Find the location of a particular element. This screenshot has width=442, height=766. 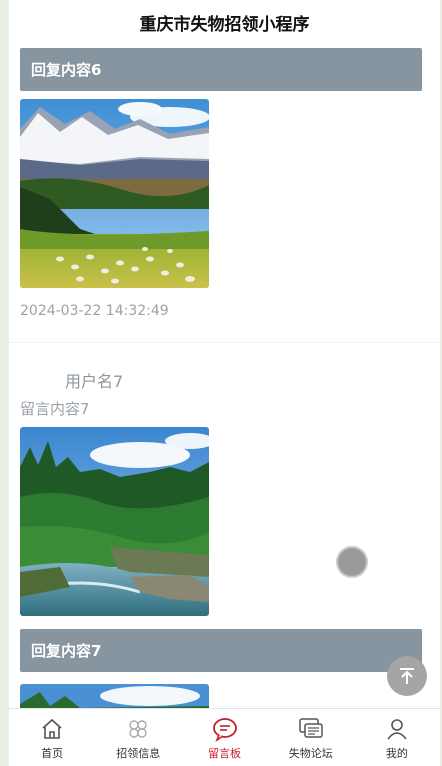

bottom-tab-bar: 首页 招领信息 留言板 失物论坛 我的 is located at coordinates (224, 737).